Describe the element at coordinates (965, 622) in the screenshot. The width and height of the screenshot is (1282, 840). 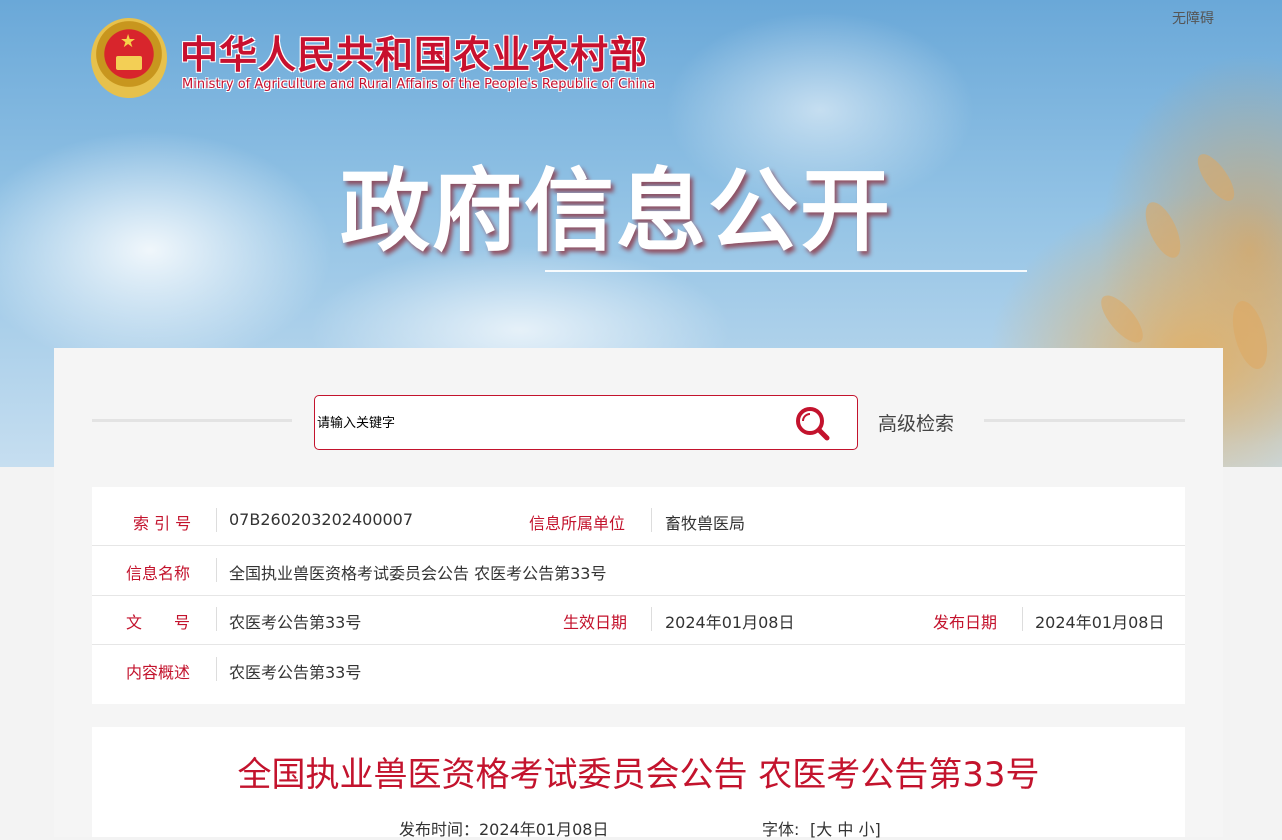
I see `publish-date-label: 发布日期` at that location.